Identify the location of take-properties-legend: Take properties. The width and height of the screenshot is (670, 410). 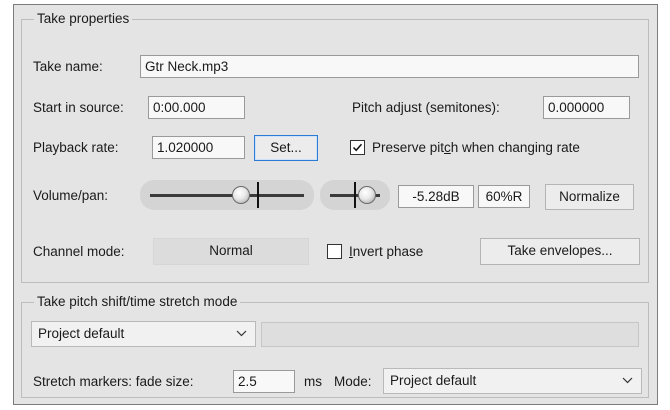
(83, 19).